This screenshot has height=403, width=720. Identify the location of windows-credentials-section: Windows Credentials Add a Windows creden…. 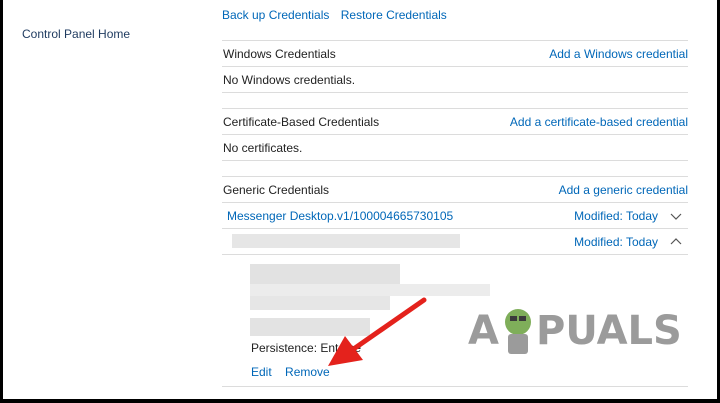
(455, 66).